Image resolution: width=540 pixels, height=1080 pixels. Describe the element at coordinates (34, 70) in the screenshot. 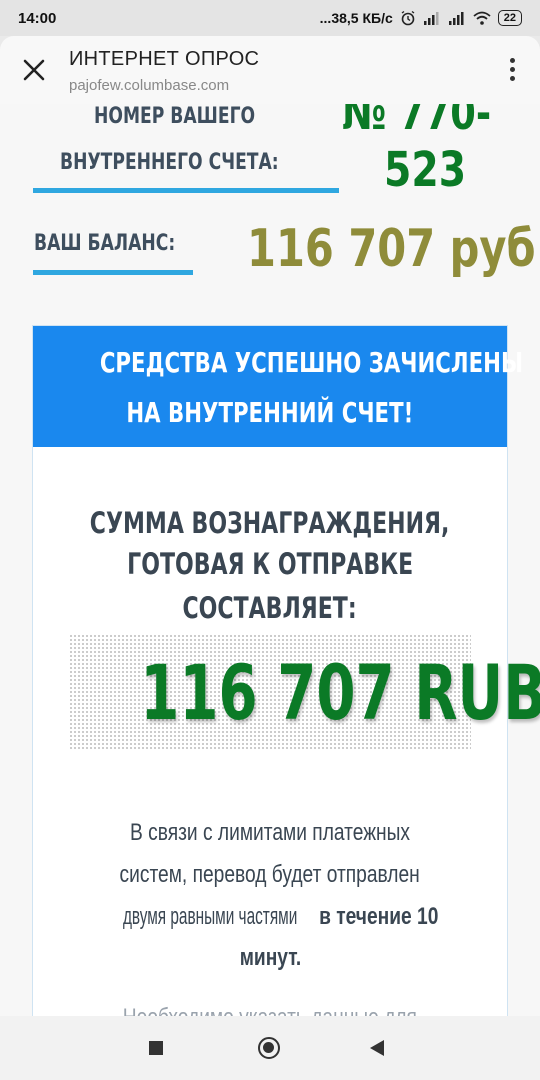

I see `close-icon` at that location.